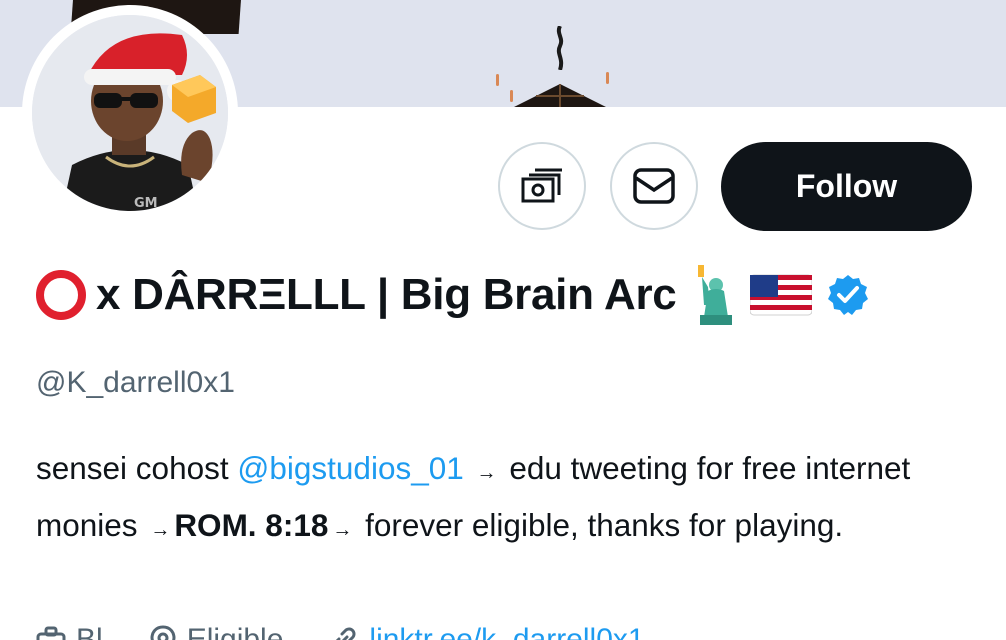 The image size is (1006, 640). I want to click on statue-of-liberty-icon, so click(715, 295).